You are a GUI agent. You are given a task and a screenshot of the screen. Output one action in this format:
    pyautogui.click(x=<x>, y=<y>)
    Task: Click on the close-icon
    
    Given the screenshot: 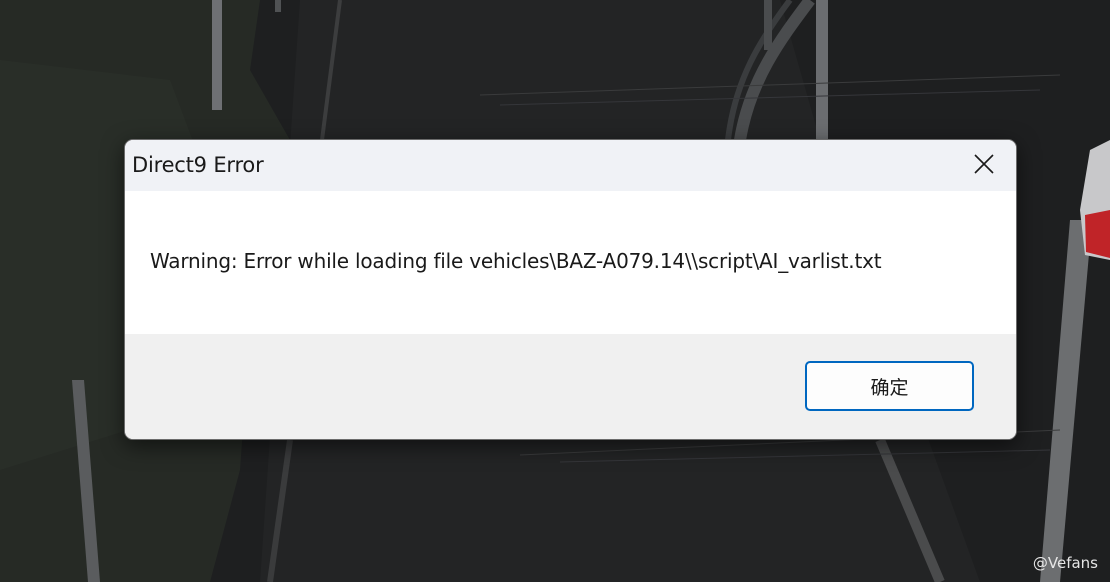 What is the action you would take?
    pyautogui.click(x=984, y=164)
    